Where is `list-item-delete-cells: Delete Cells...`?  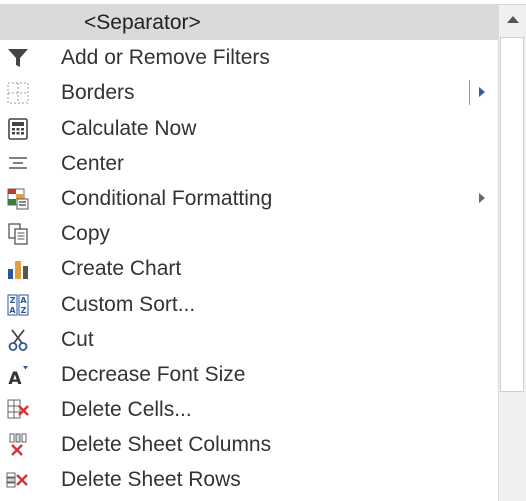
list-item-delete-cells: Delete Cells... is located at coordinates (249, 409).